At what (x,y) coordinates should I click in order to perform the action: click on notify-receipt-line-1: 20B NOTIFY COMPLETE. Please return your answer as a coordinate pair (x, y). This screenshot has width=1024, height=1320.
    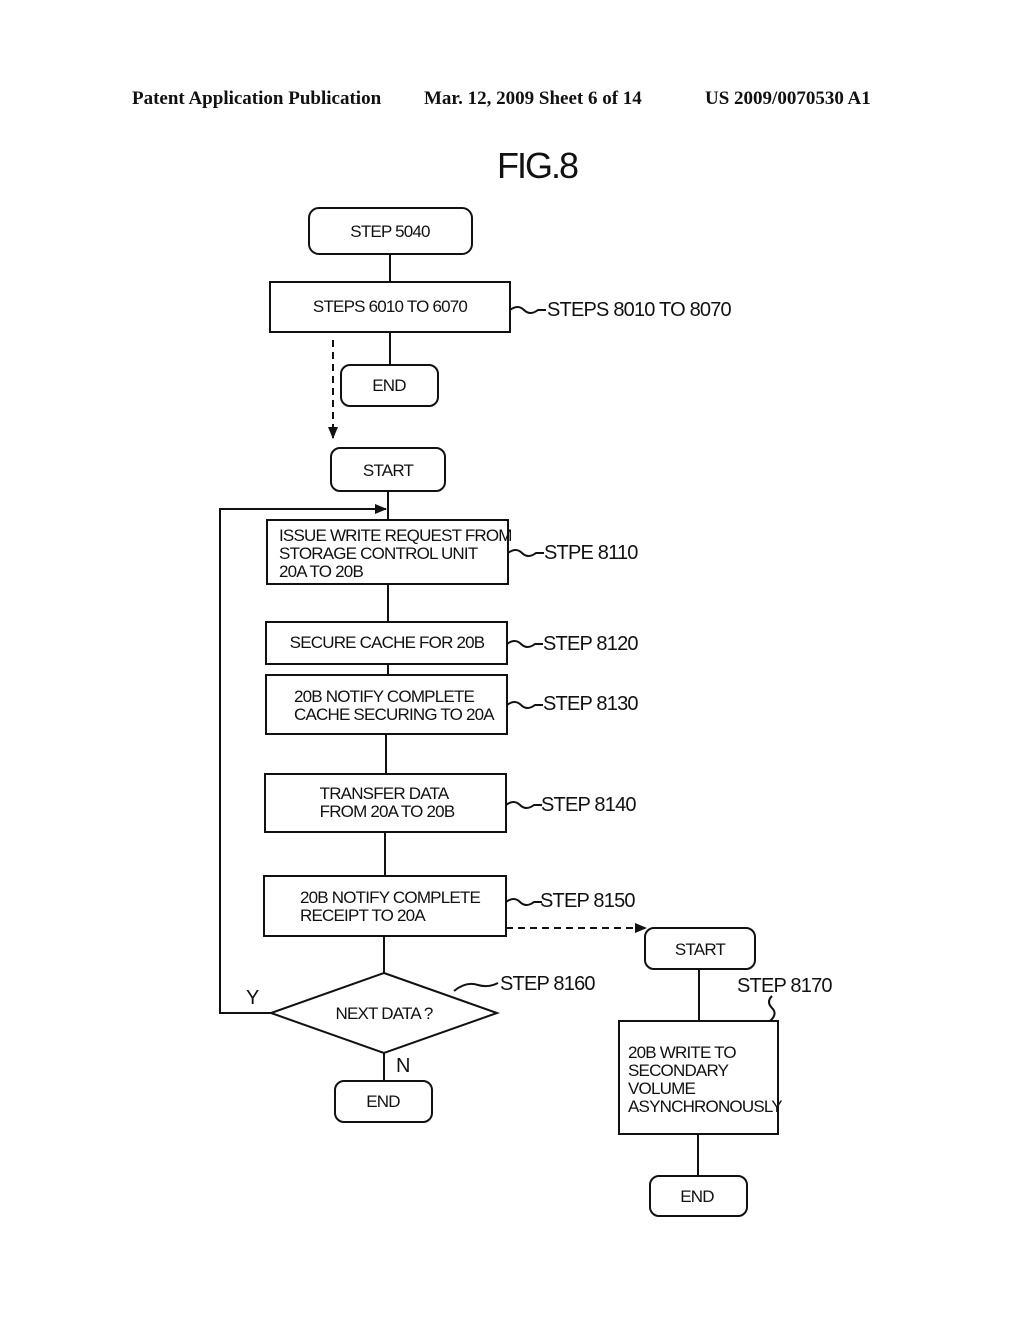
    Looking at the image, I should click on (390, 897).